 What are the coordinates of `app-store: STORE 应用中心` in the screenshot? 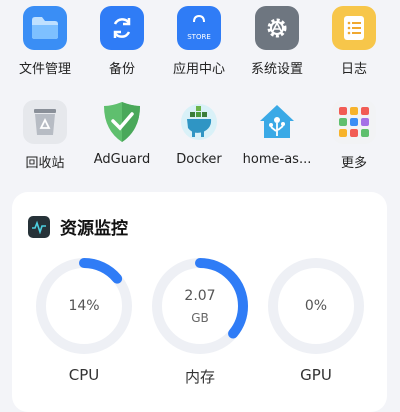 It's located at (199, 41).